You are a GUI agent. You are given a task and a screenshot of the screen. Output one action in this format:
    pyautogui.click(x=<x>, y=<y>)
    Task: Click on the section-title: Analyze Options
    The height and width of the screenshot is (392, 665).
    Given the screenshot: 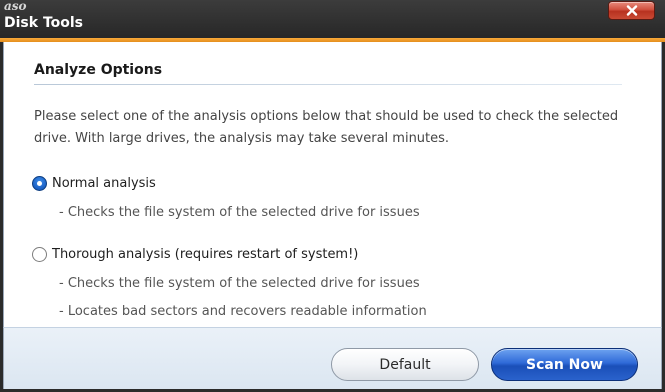 What is the action you would take?
    pyautogui.click(x=98, y=70)
    